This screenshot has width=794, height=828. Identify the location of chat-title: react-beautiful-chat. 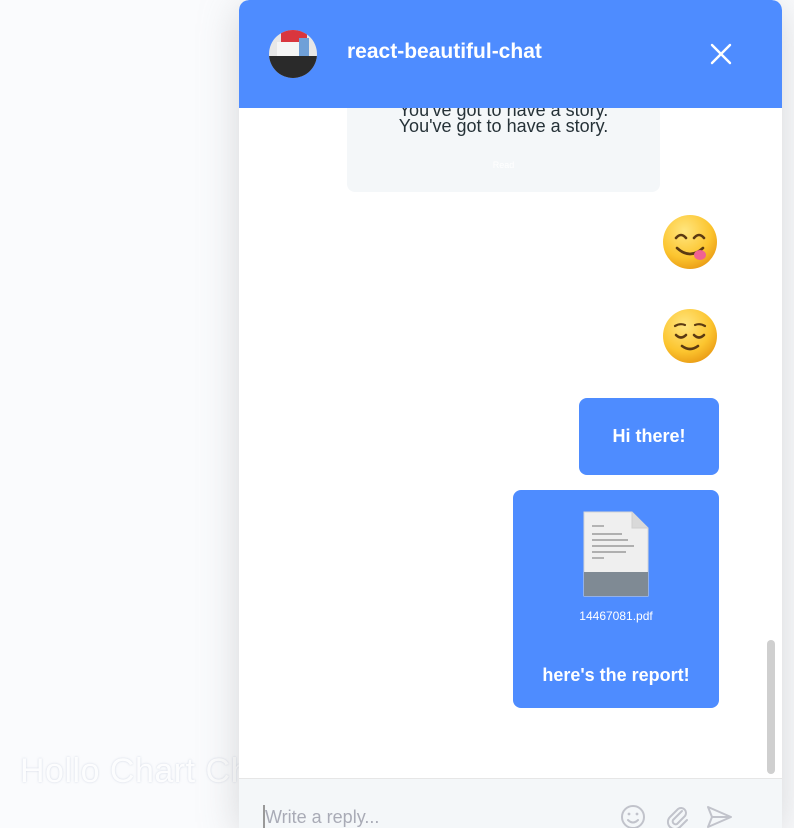
(444, 51).